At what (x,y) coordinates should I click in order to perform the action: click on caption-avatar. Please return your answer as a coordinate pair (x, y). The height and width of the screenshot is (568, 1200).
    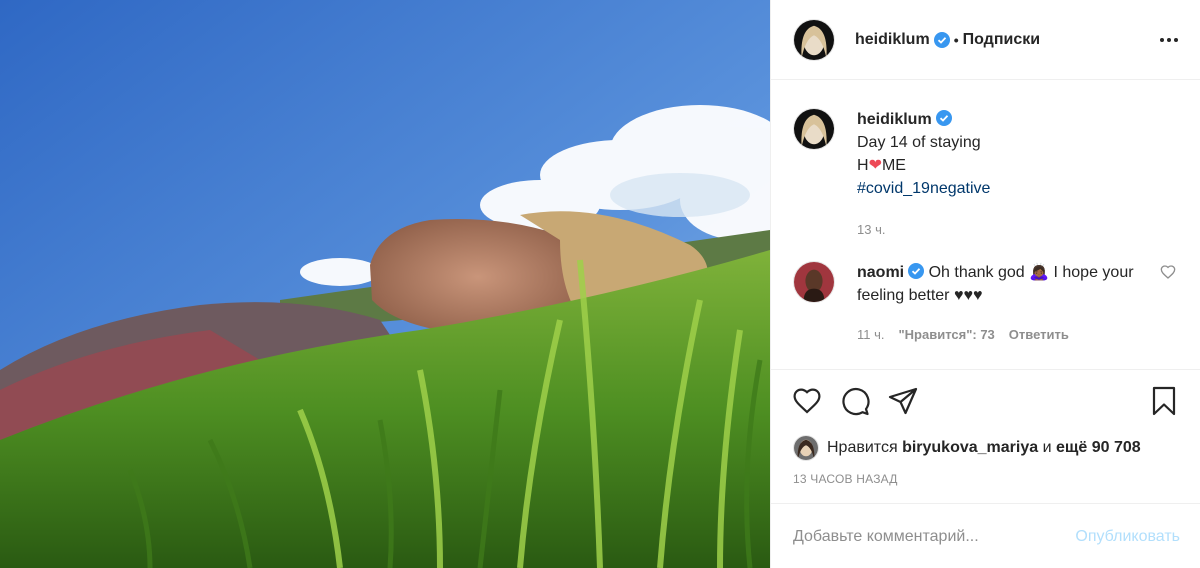
    Looking at the image, I should click on (814, 129).